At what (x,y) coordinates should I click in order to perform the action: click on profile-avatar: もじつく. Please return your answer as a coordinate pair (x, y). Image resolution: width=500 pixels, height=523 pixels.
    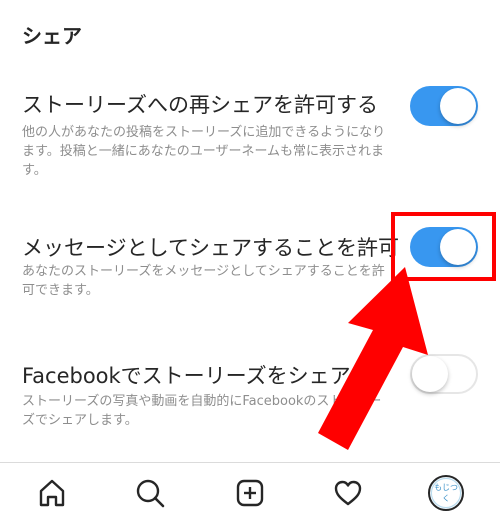
    Looking at the image, I should click on (446, 493).